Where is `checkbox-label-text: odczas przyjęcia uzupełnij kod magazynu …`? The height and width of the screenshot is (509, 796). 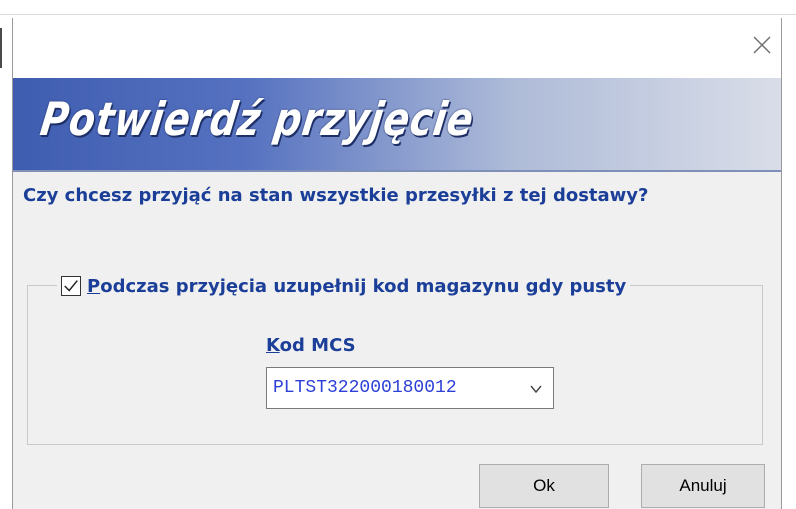 checkbox-label-text: odczas przyjęcia uzupełnij kod magazynu … is located at coordinates (363, 286).